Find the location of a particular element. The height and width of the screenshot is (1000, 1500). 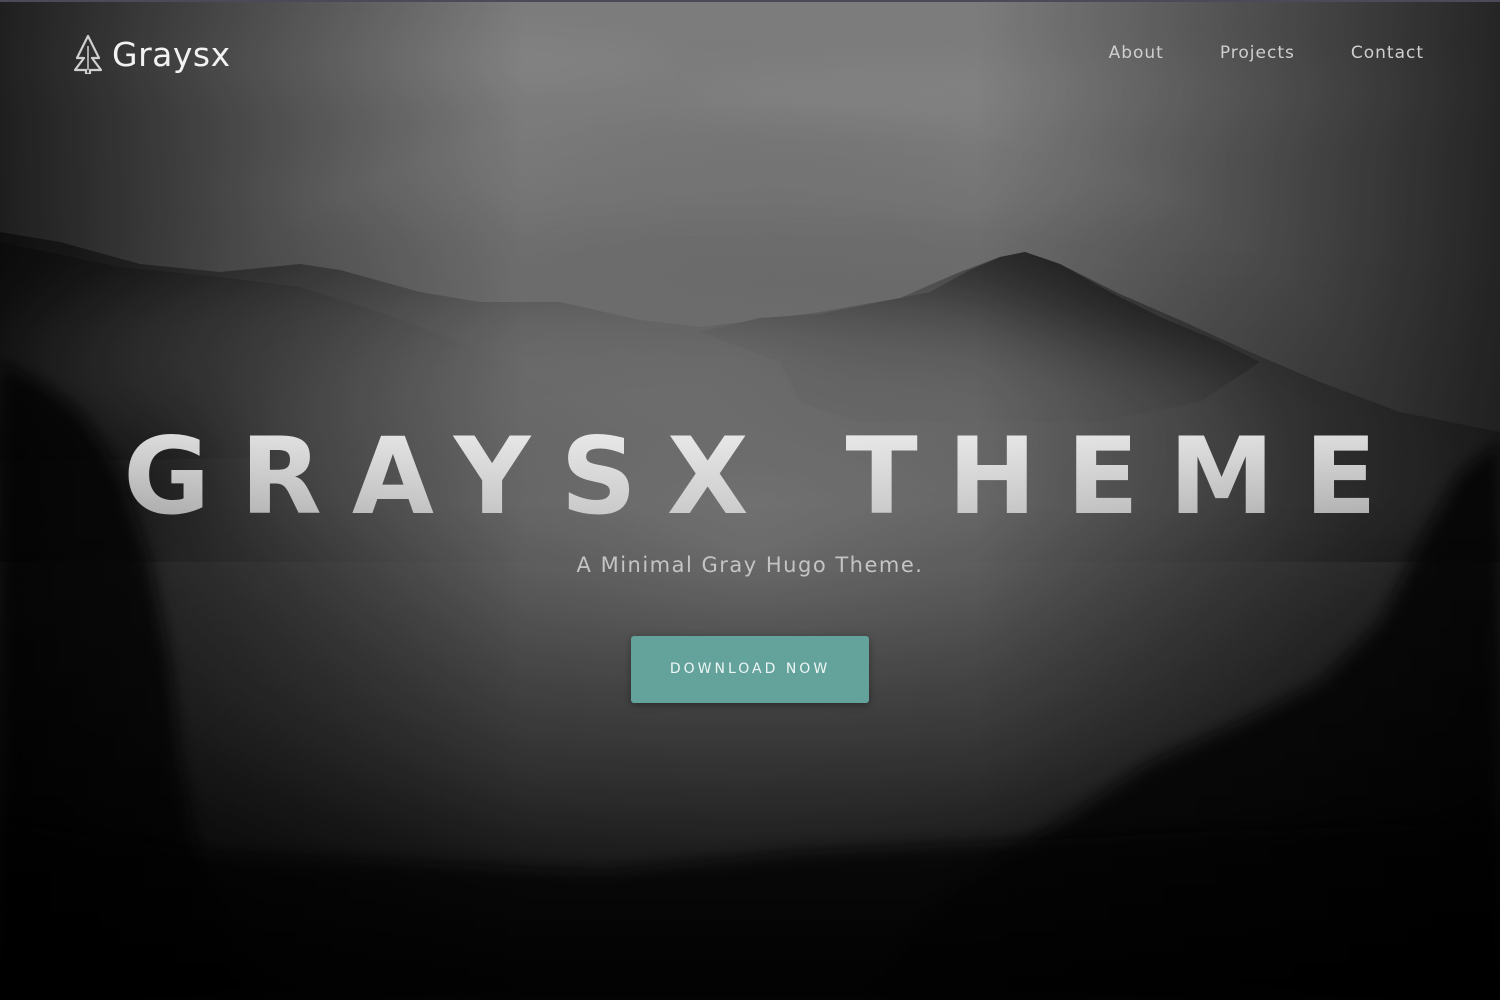

brand-name: Graysx is located at coordinates (171, 54).